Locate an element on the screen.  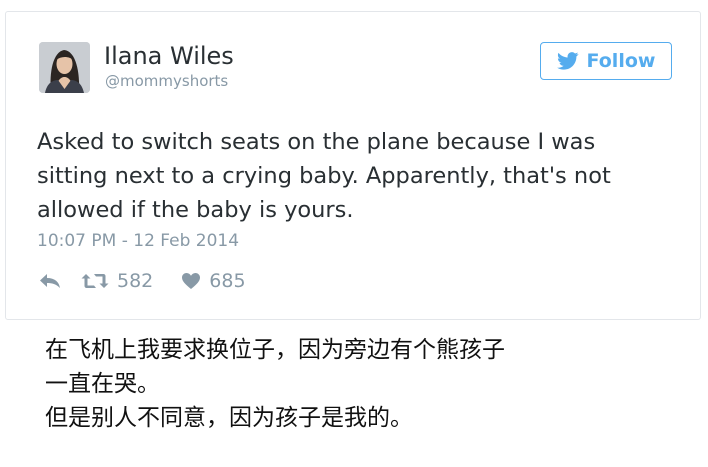
retweet-icon is located at coordinates (95, 281).